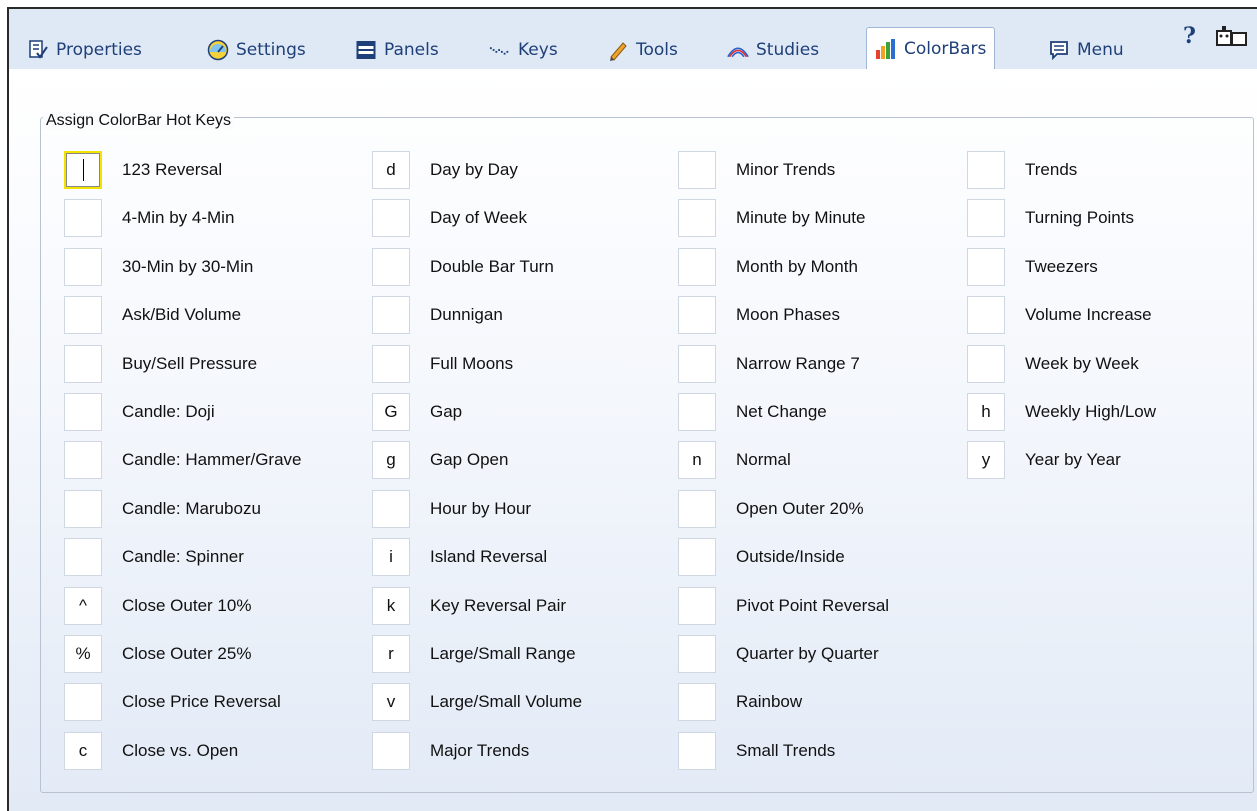 The height and width of the screenshot is (811, 1257). Describe the element at coordinates (797, 266) in the screenshot. I see `colorbar-label: Month by Month` at that location.